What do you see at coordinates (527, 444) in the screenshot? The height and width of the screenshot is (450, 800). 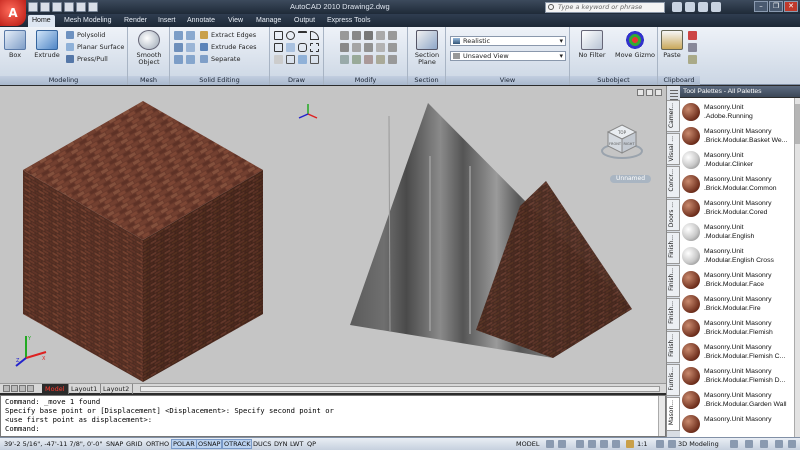 I see `model-space-button: MODEL` at bounding box center [527, 444].